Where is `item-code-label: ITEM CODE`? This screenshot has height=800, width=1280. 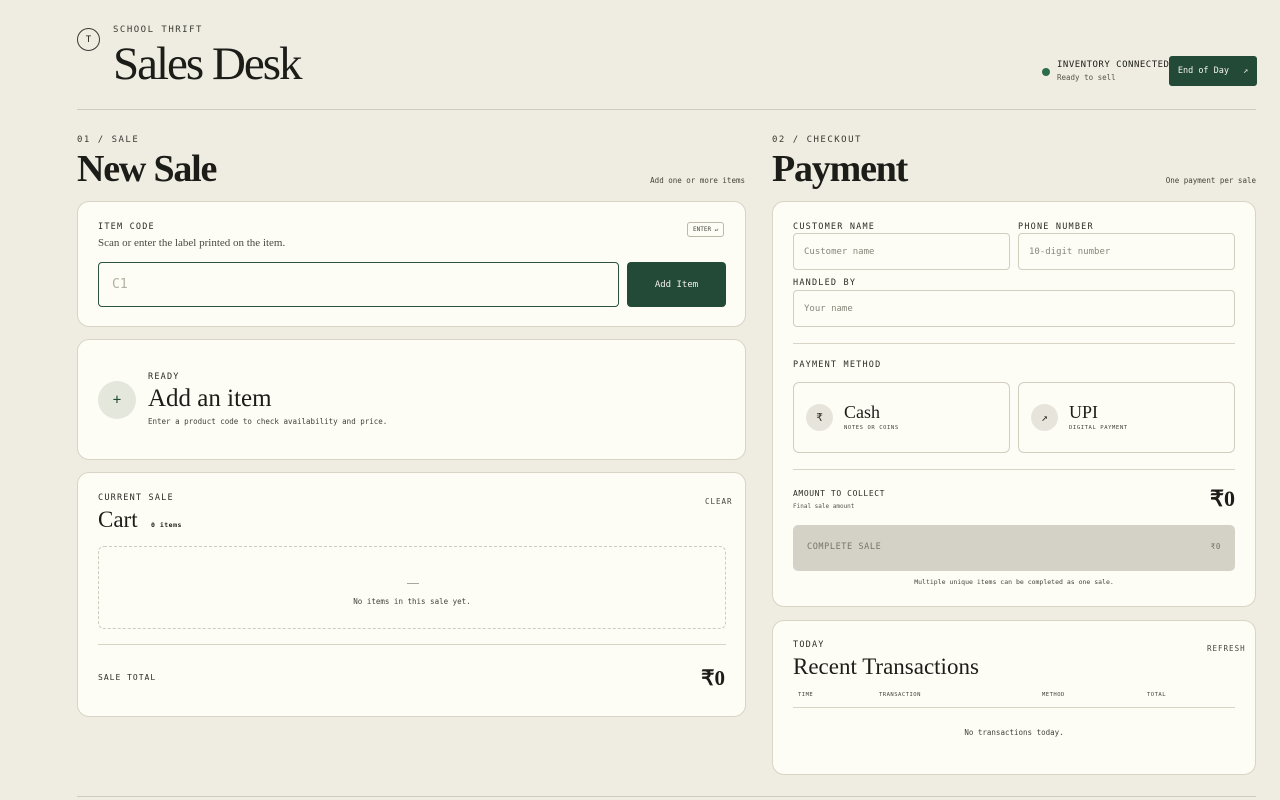 item-code-label: ITEM CODE is located at coordinates (126, 227).